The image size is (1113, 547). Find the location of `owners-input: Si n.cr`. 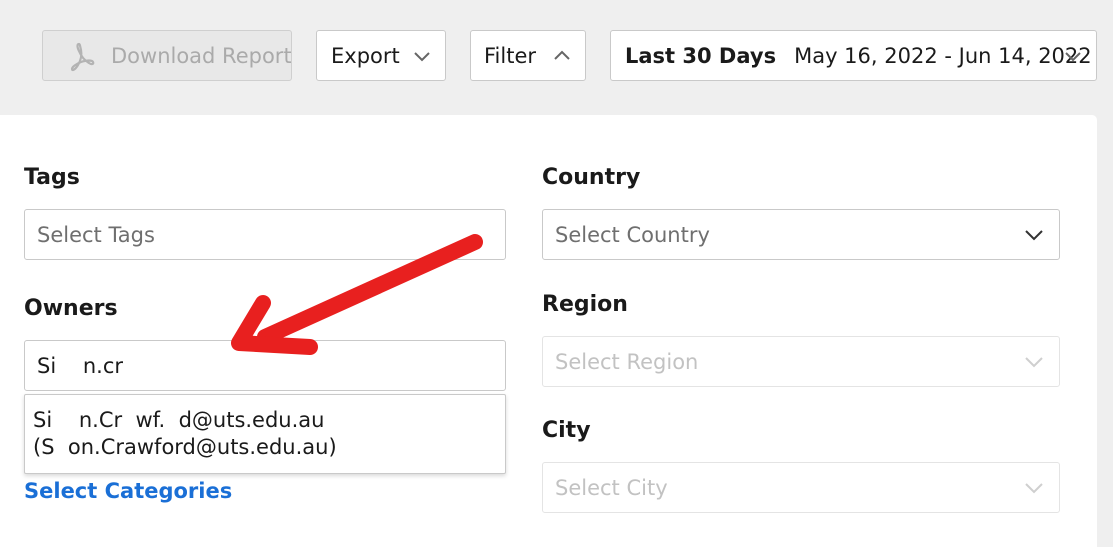

owners-input: Si n.cr is located at coordinates (265, 365).